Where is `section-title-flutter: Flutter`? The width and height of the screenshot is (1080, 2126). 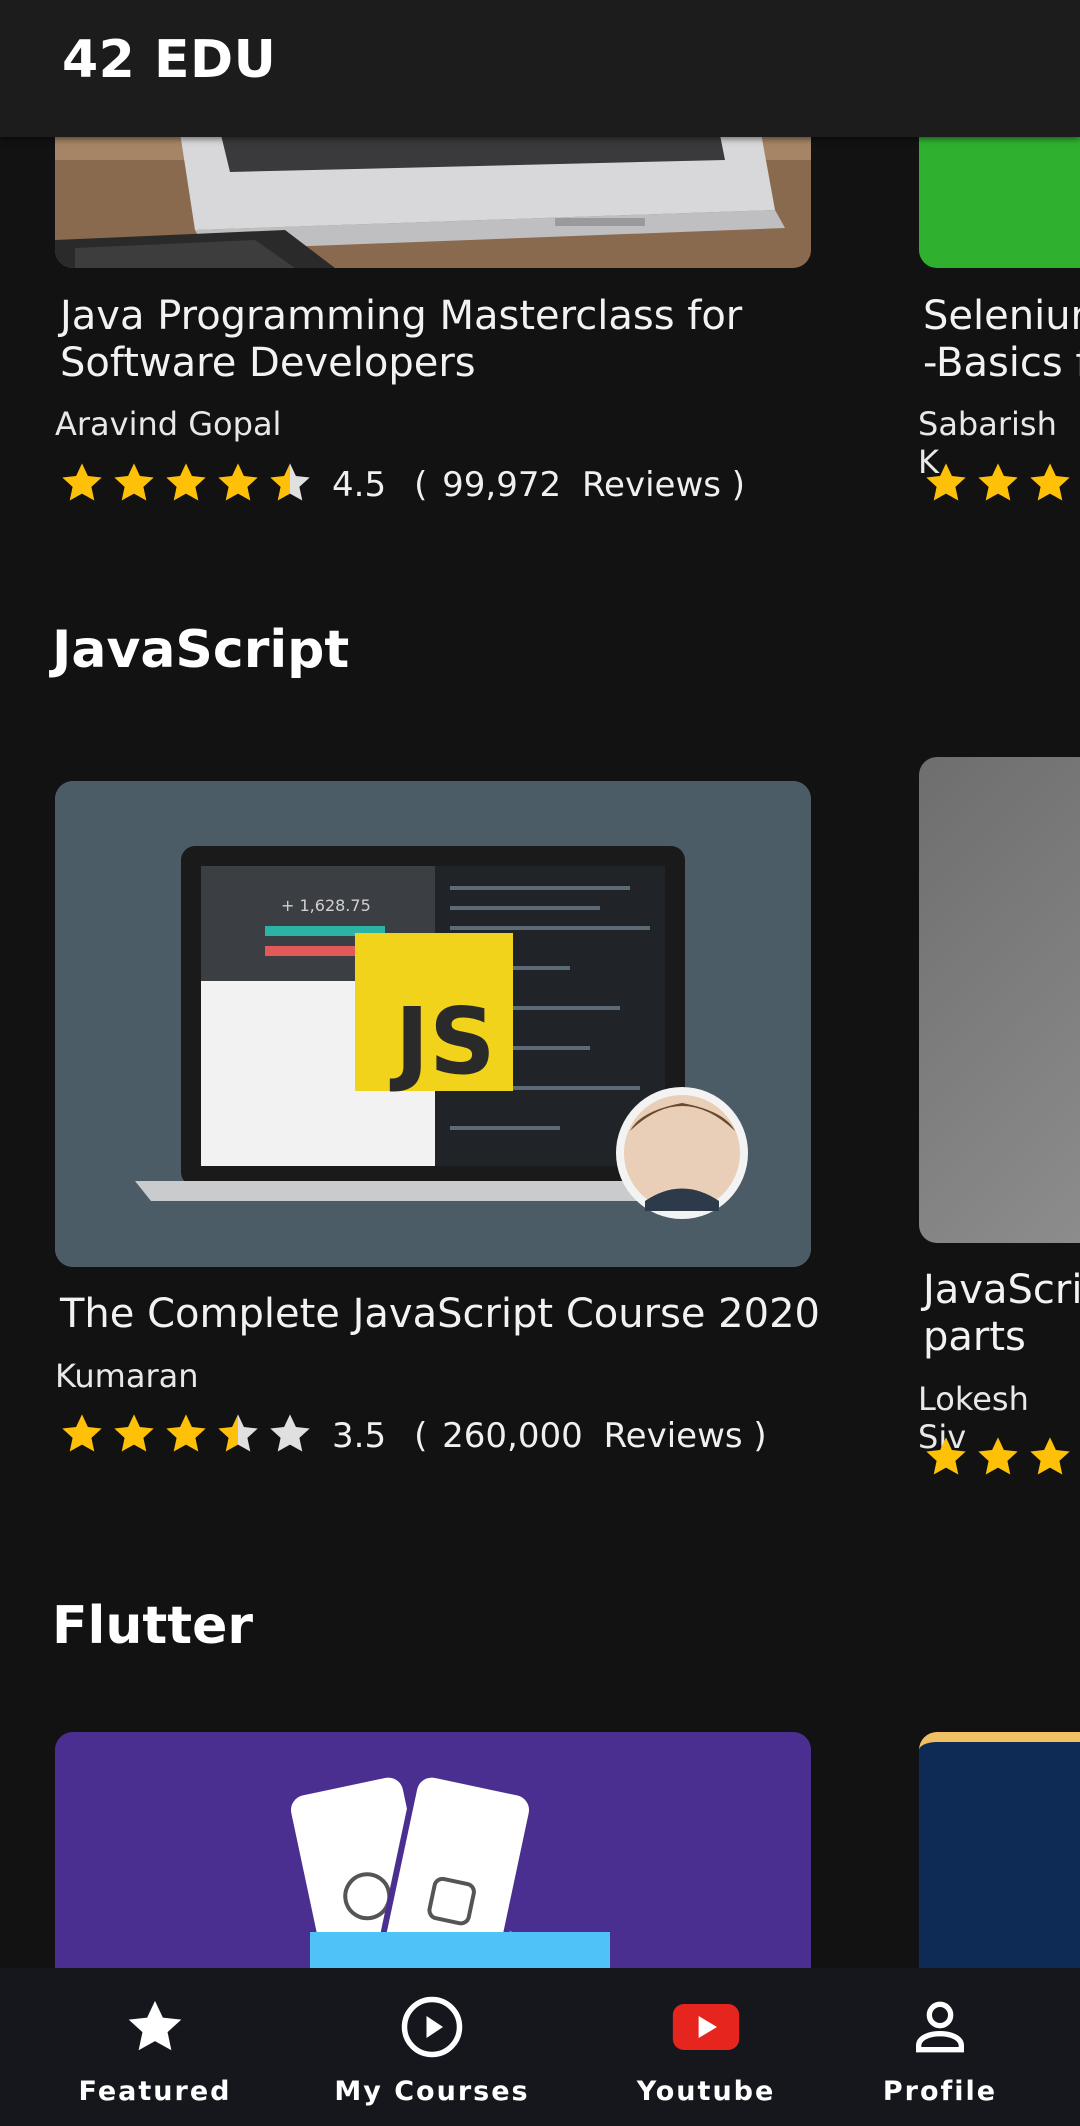
section-title-flutter: Flutter is located at coordinates (152, 1626).